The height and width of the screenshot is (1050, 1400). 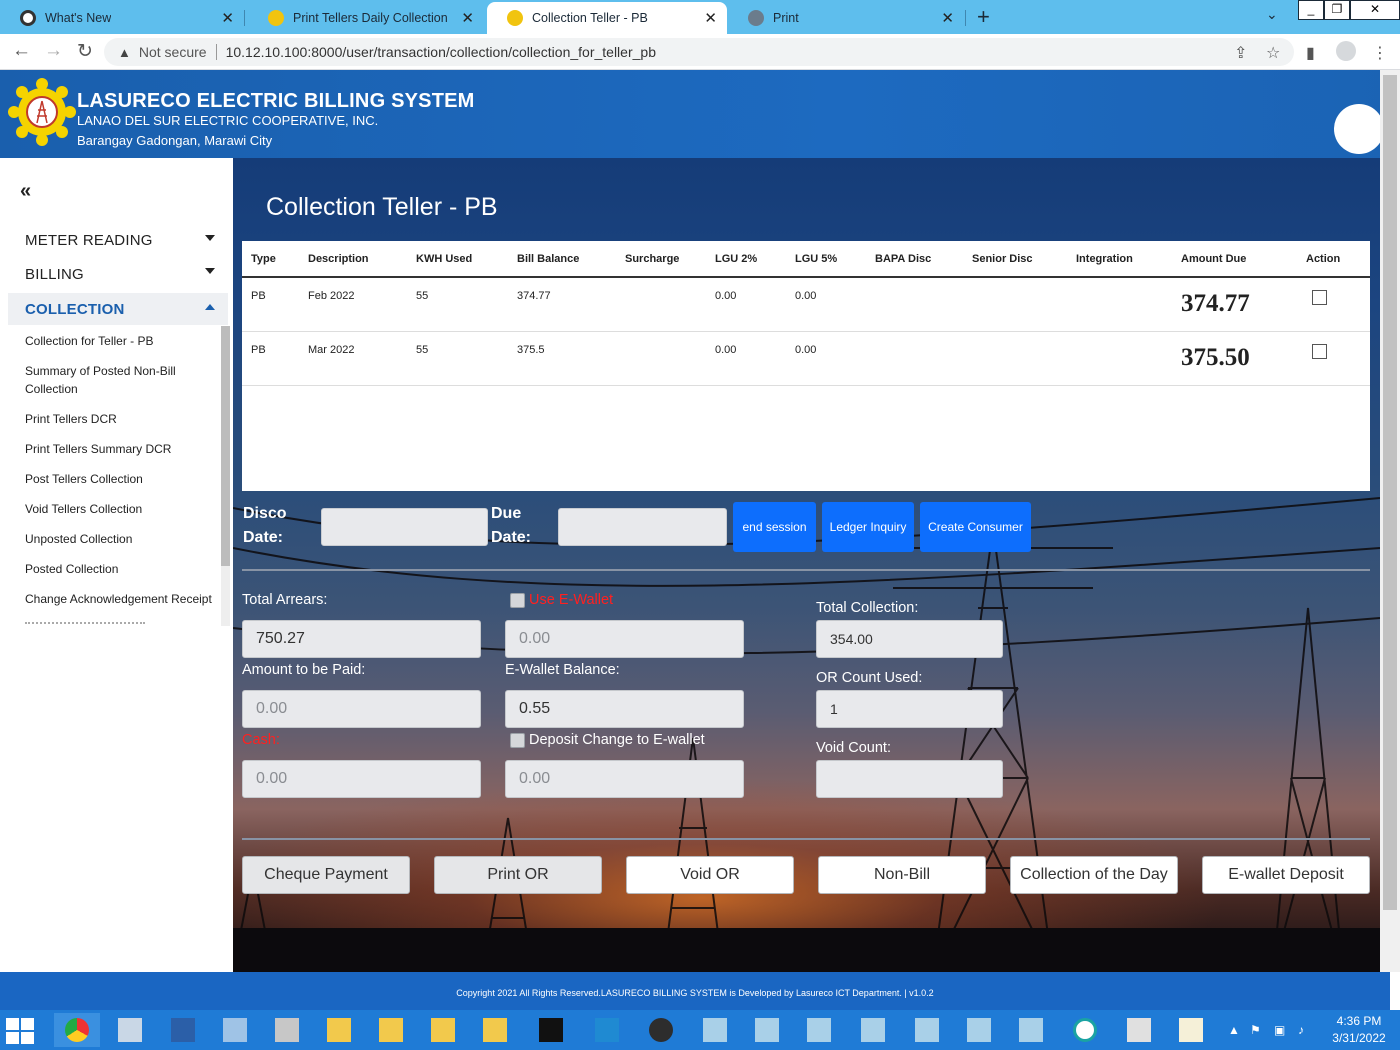 What do you see at coordinates (83, 509) in the screenshot?
I see `sidebar-item-void-tellers-collection: Void Tellers Collection` at bounding box center [83, 509].